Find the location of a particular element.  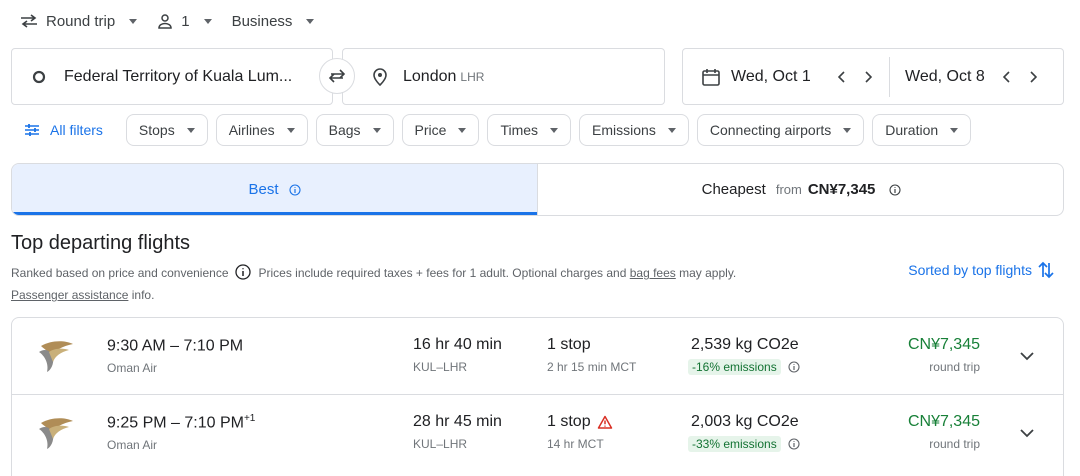

tab-cheapest: Cheapest from CN¥7,345 is located at coordinates (800, 189).